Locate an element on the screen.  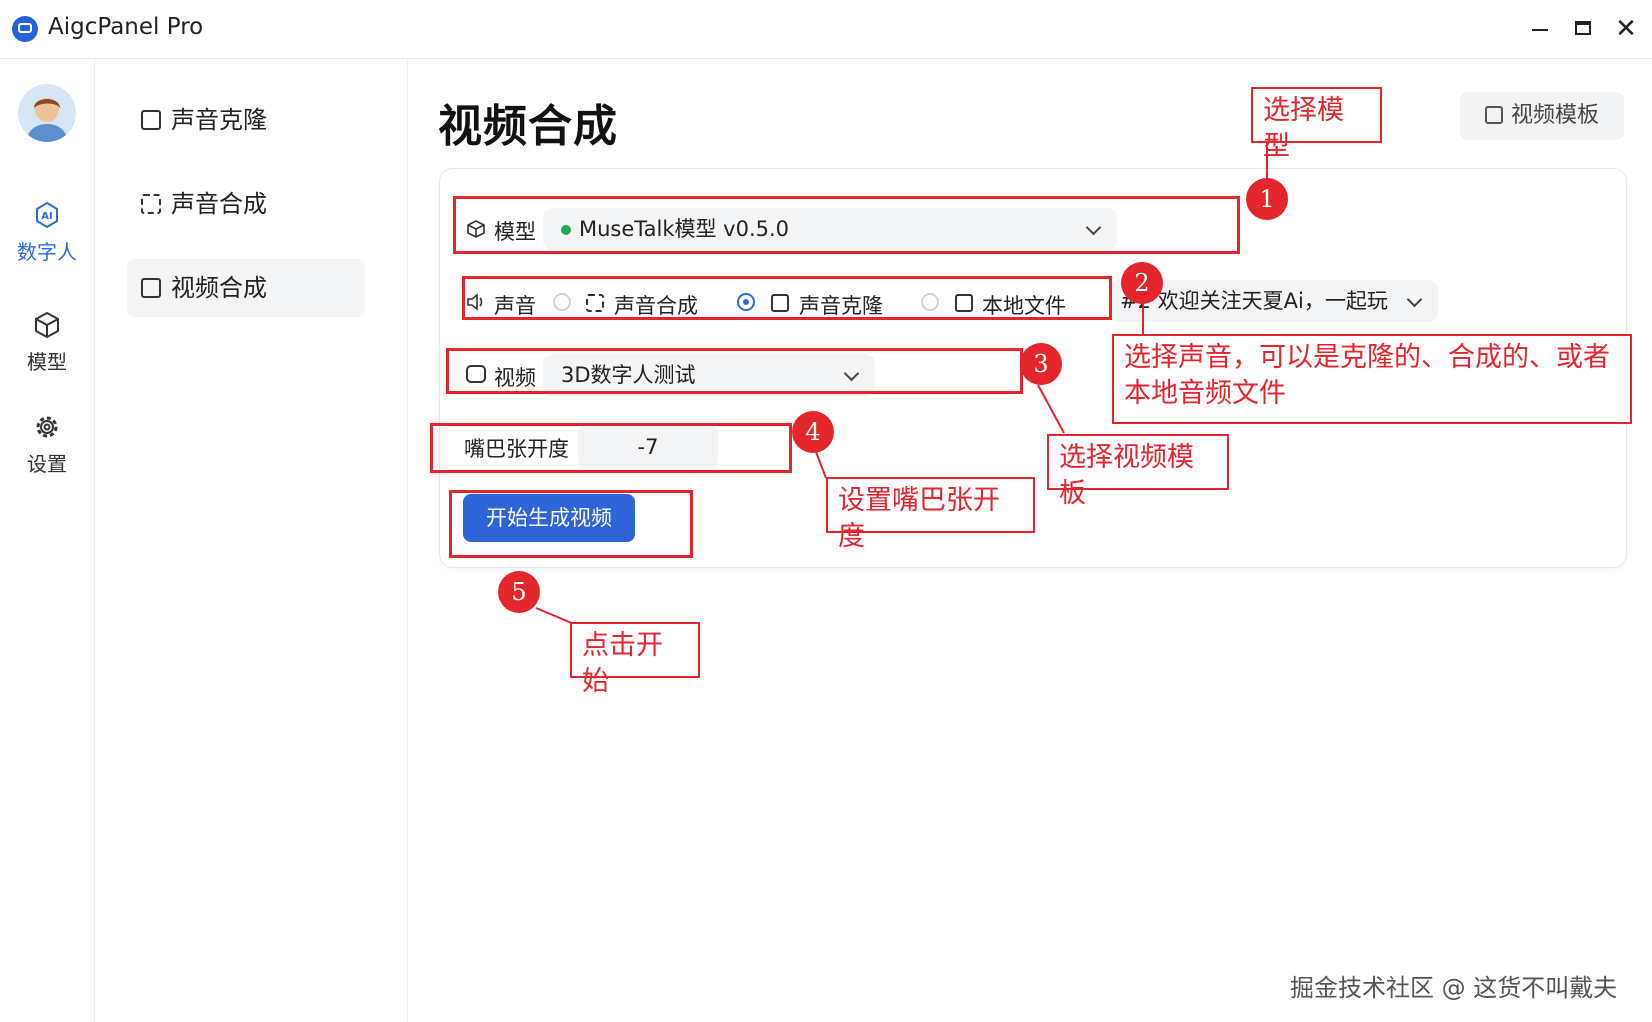
voice-clone-icon is located at coordinates (151, 120).